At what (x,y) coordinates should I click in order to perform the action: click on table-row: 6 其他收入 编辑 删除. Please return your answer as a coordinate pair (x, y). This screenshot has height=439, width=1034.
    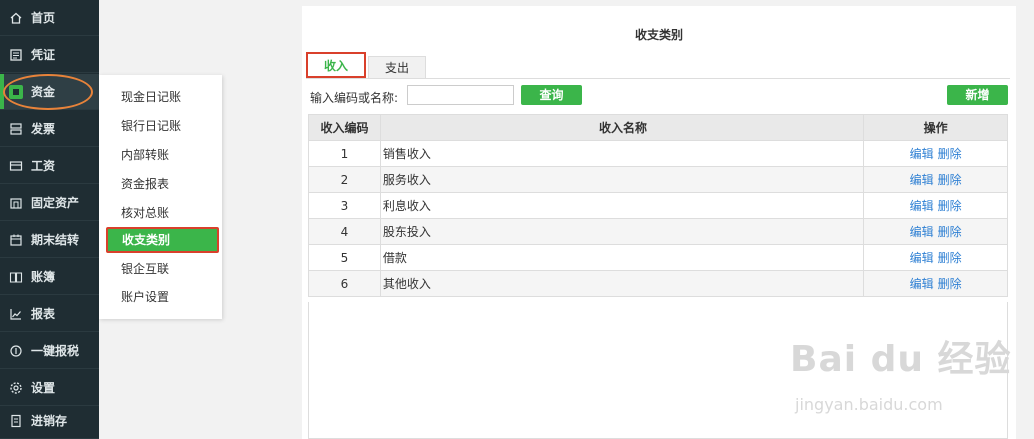
    Looking at the image, I should click on (658, 283).